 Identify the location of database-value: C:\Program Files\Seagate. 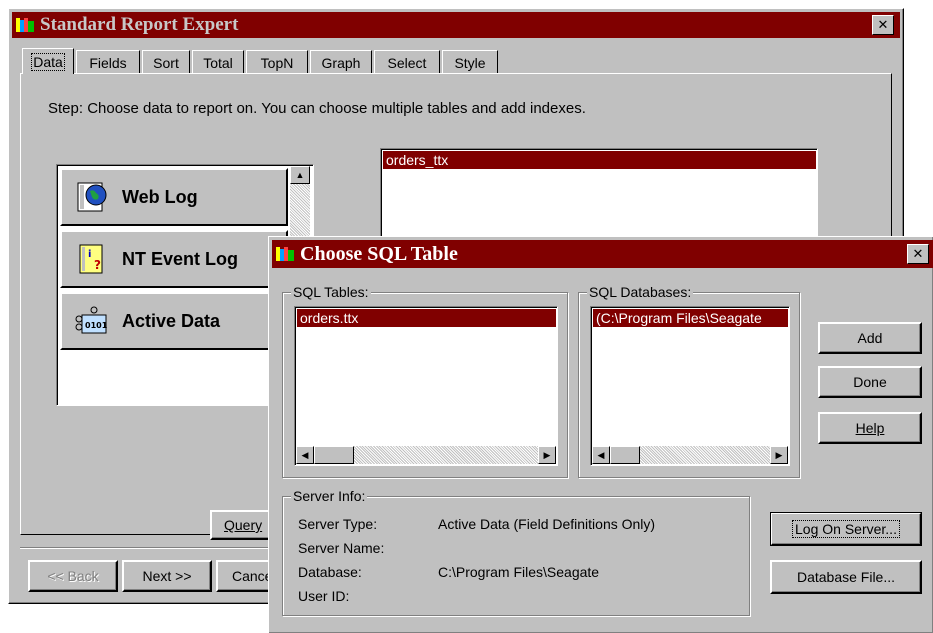
(519, 572).